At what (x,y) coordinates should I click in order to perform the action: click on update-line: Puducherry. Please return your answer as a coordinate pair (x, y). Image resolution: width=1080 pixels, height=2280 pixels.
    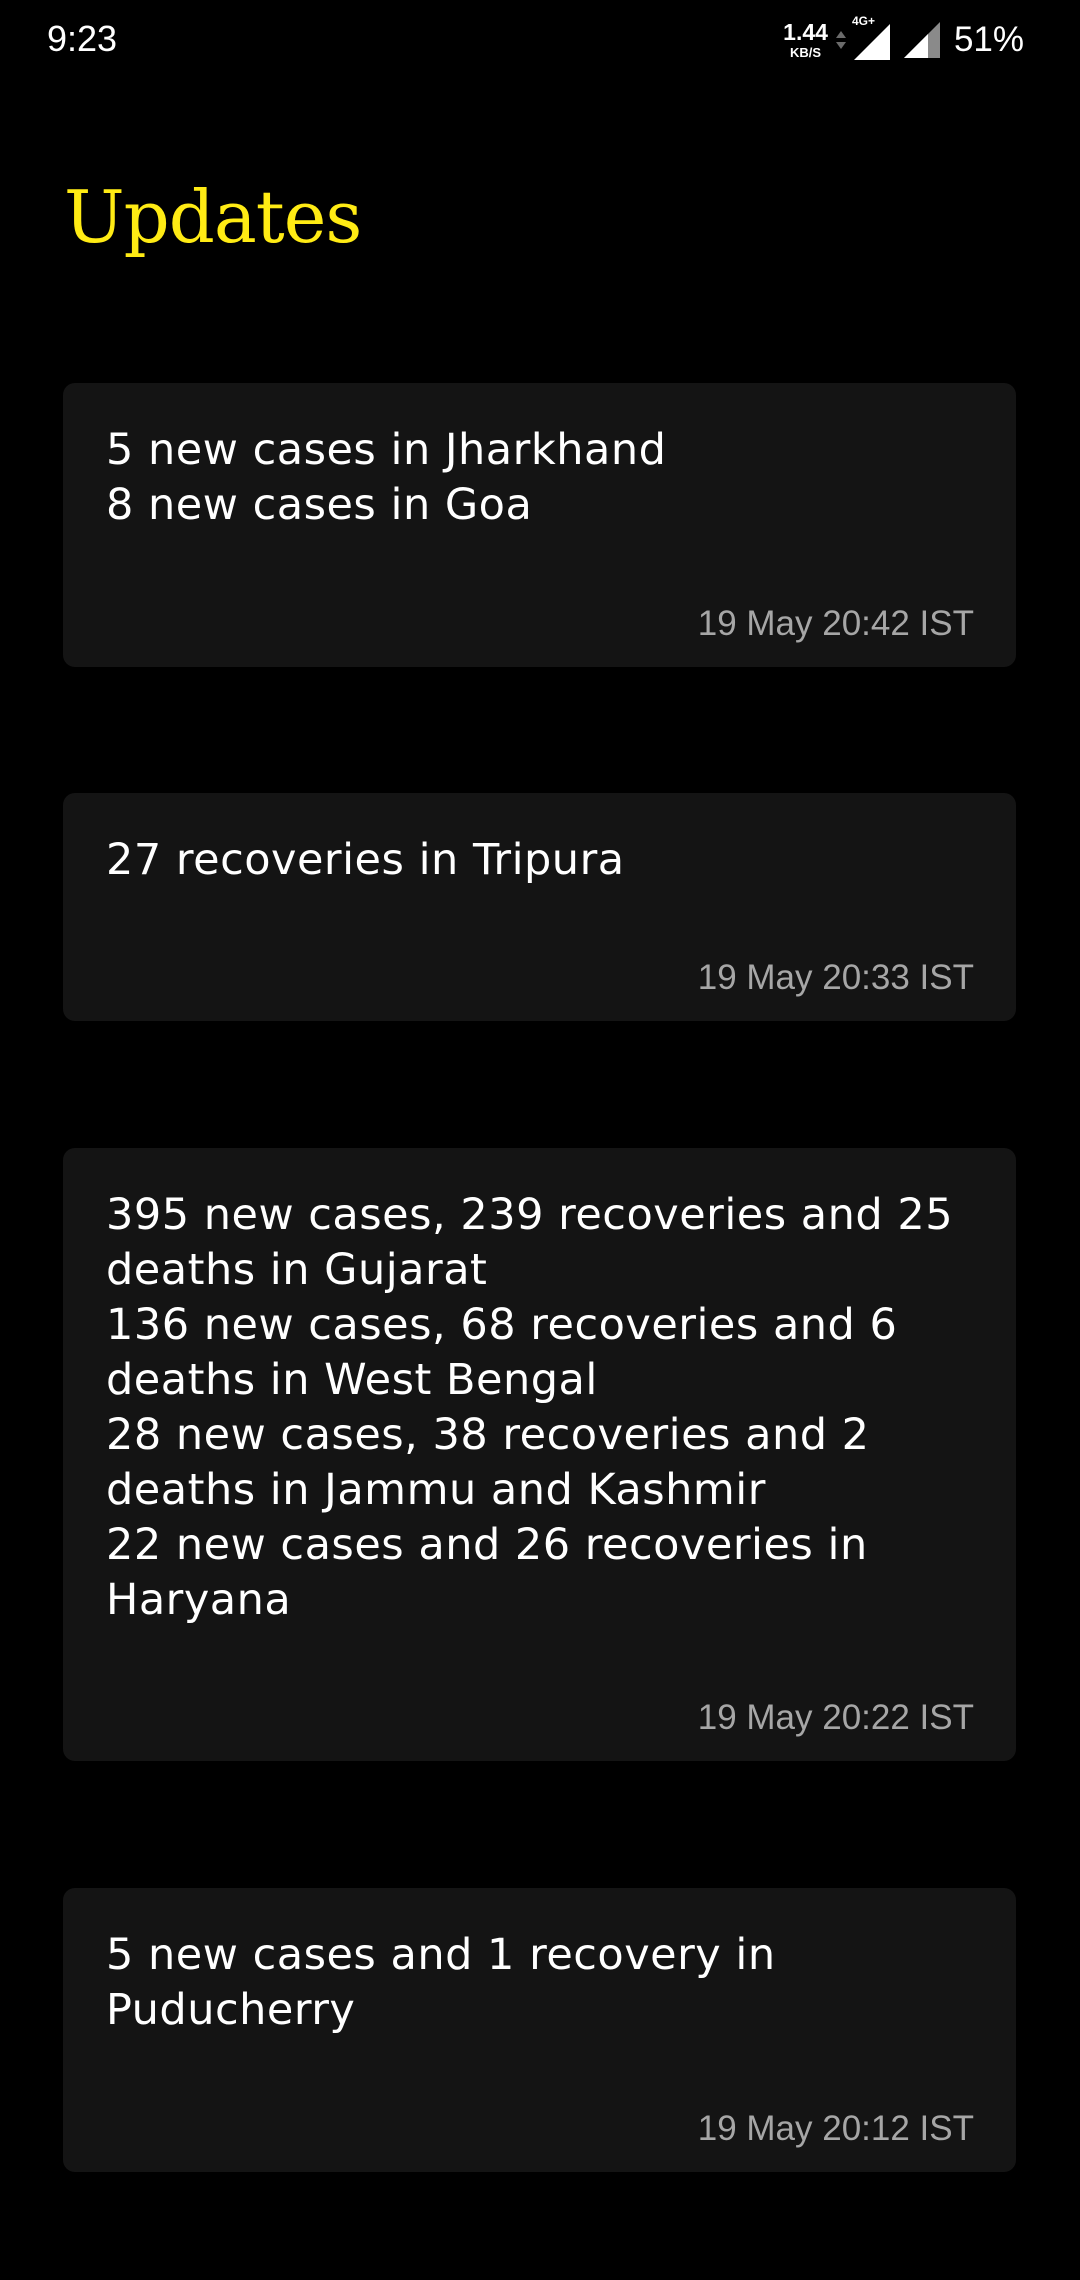
    Looking at the image, I should click on (231, 2010).